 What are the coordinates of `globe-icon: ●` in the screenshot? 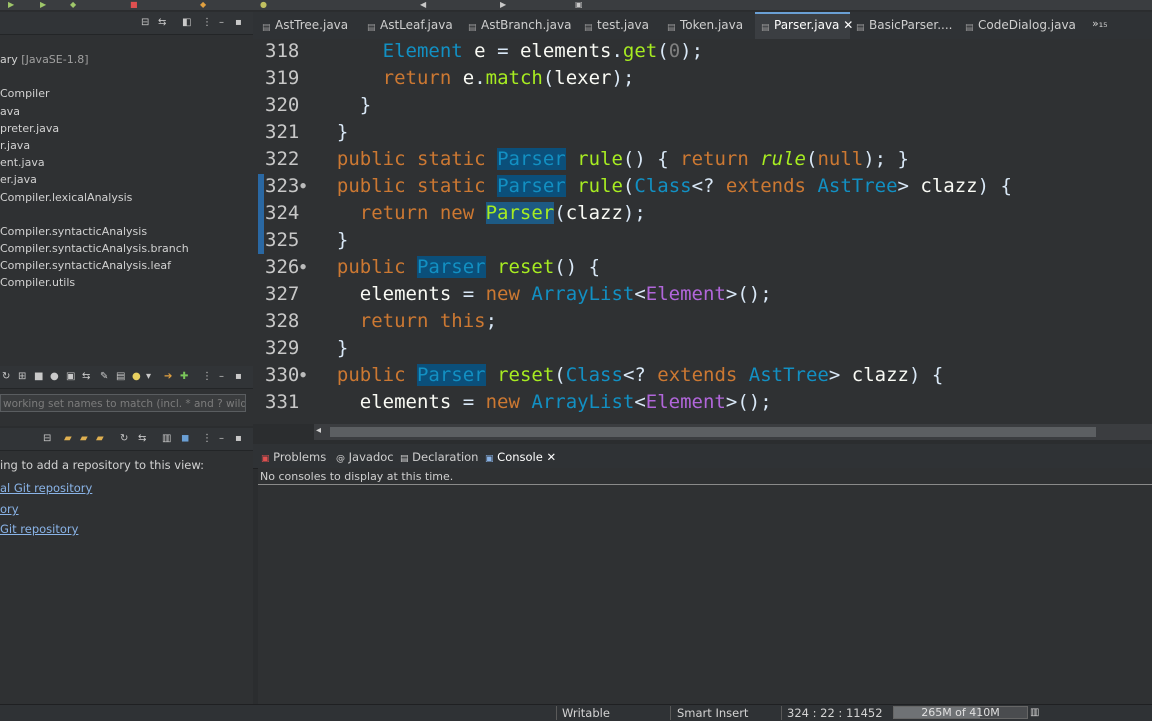 It's located at (54, 377).